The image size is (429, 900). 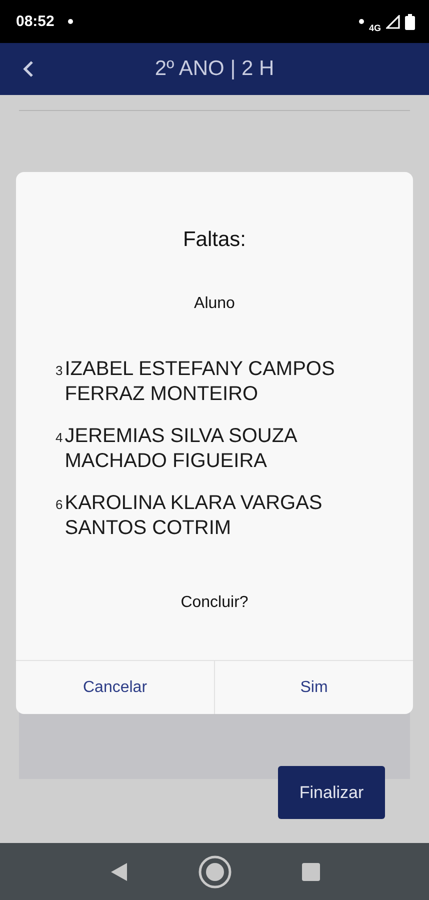 What do you see at coordinates (393, 21) in the screenshot?
I see `signal-icon` at bounding box center [393, 21].